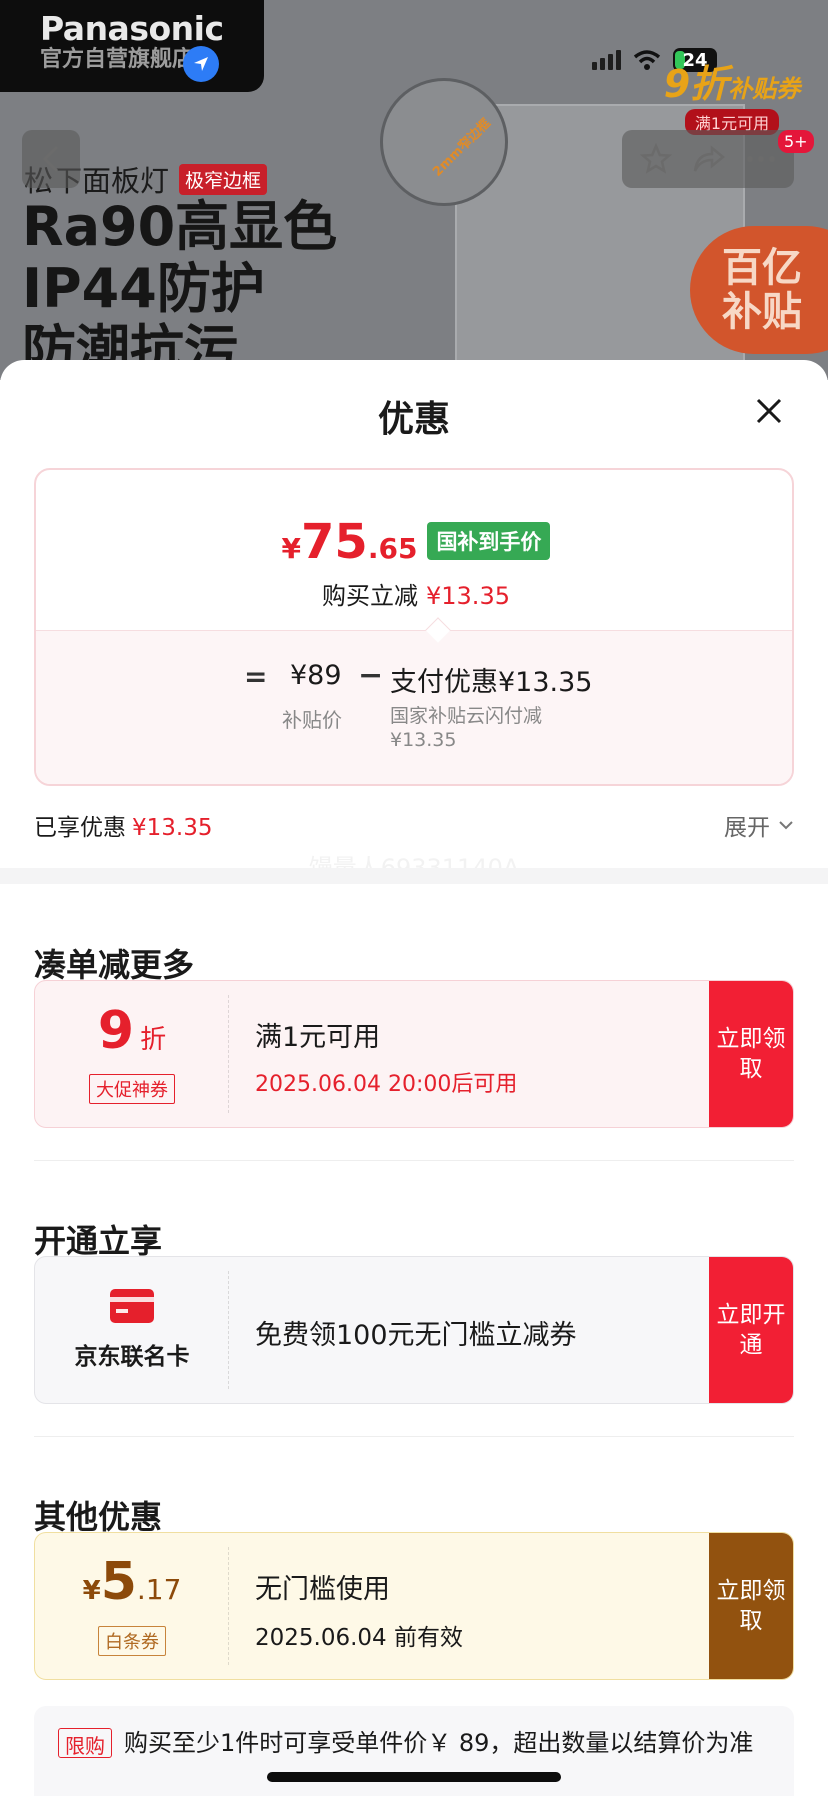 The height and width of the screenshot is (1796, 828). Describe the element at coordinates (291, 548) in the screenshot. I see `final-price-currency: ¥` at that location.